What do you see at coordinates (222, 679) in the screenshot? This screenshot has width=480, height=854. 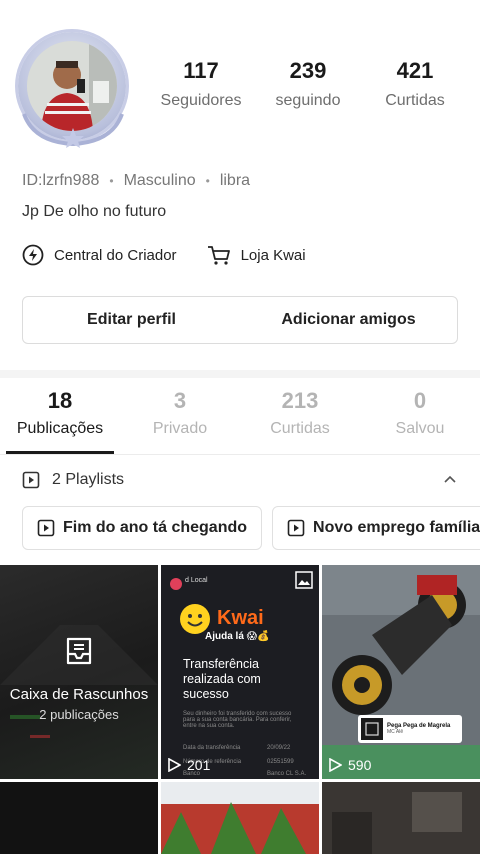 I see `transfer-title: Transferência realizada com sucesso` at bounding box center [222, 679].